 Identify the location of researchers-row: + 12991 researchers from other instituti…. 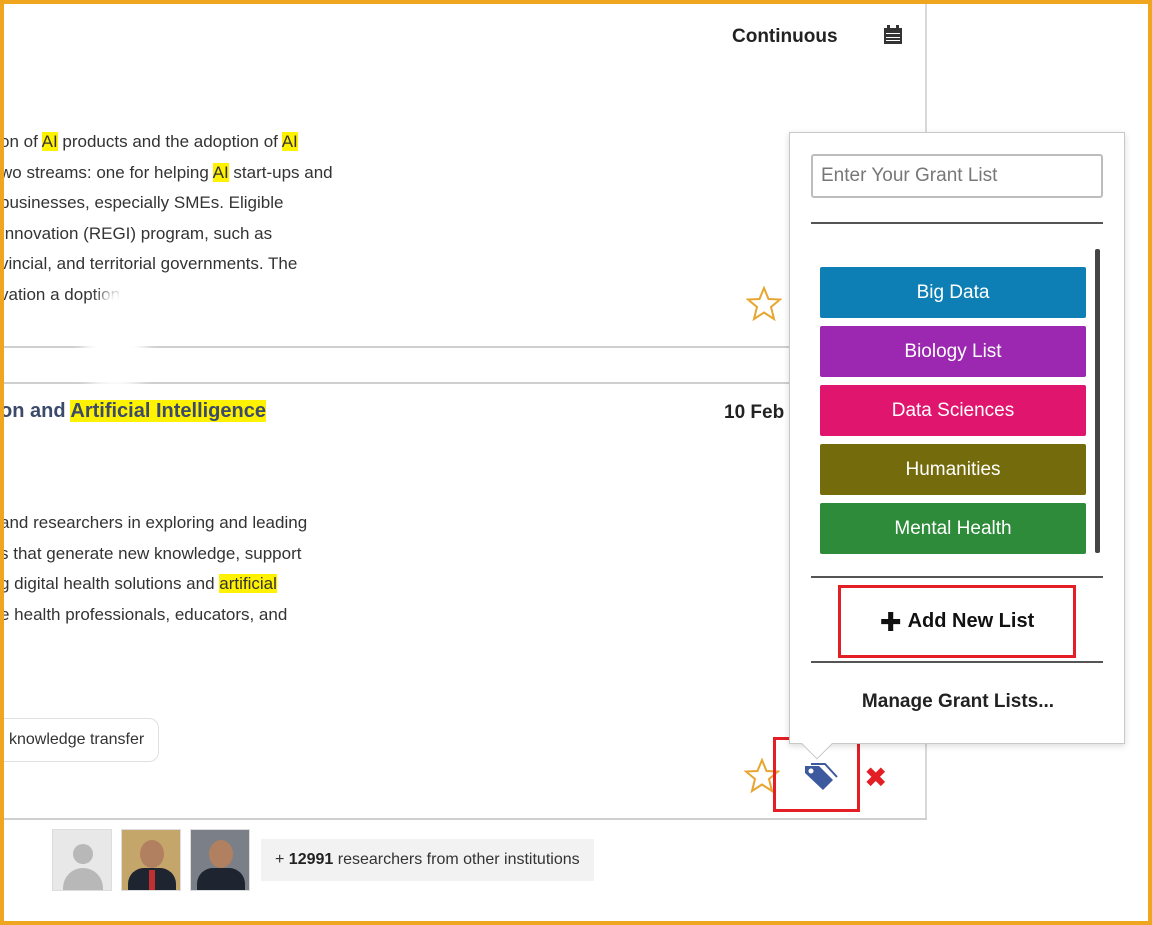
(323, 860).